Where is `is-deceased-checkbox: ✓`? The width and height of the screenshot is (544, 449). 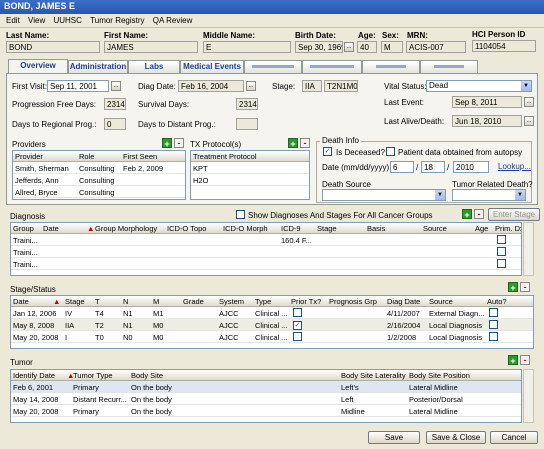 is-deceased-checkbox: ✓ is located at coordinates (327, 151).